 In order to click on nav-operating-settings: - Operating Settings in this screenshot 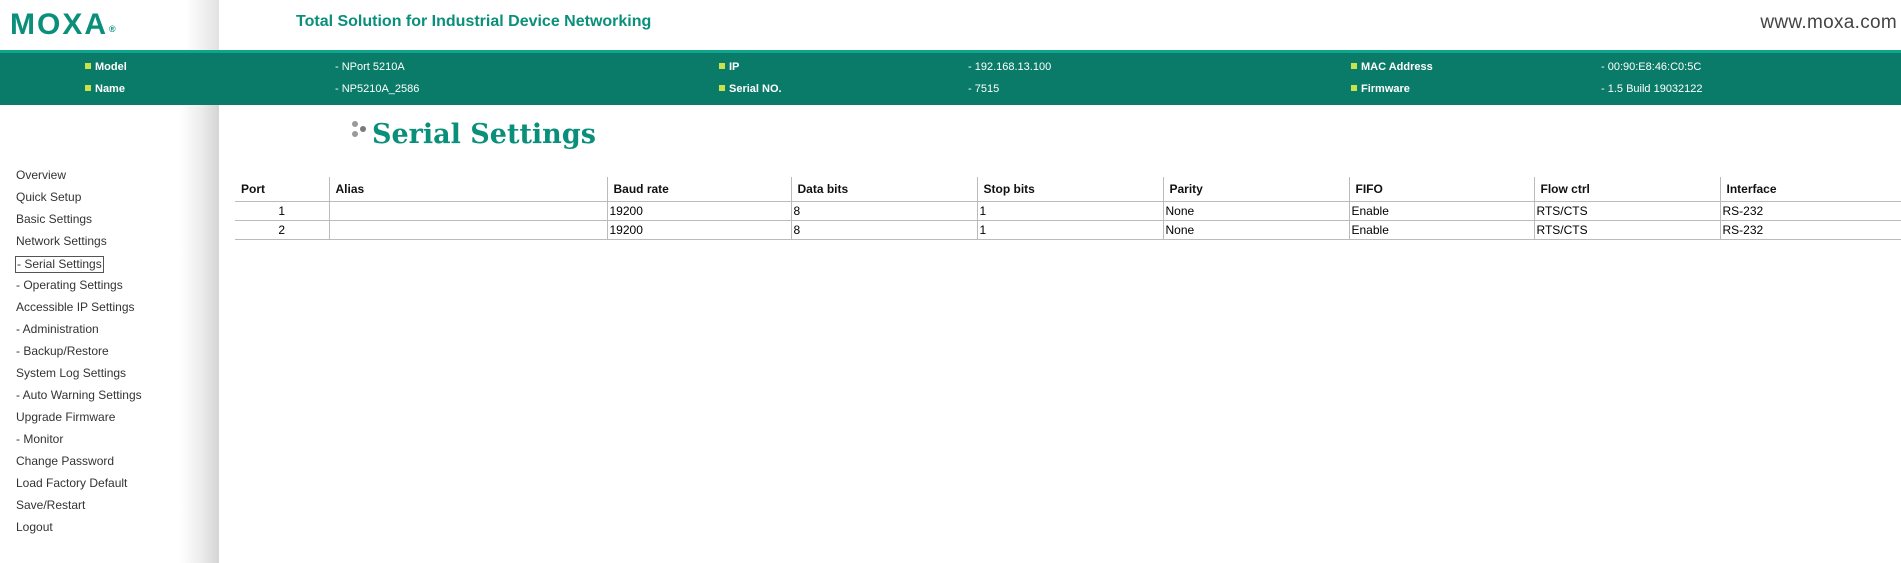, I will do `click(69, 285)`.